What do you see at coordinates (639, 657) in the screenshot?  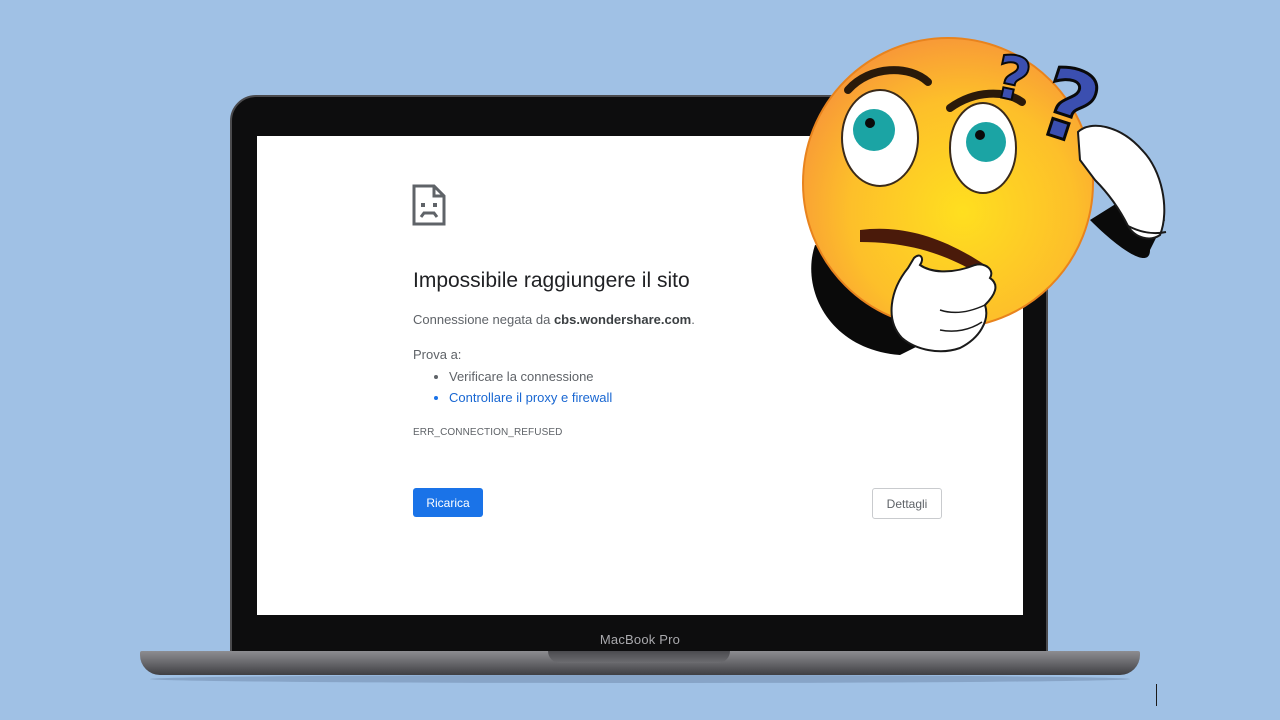 I see `laptop-hinge-notch` at bounding box center [639, 657].